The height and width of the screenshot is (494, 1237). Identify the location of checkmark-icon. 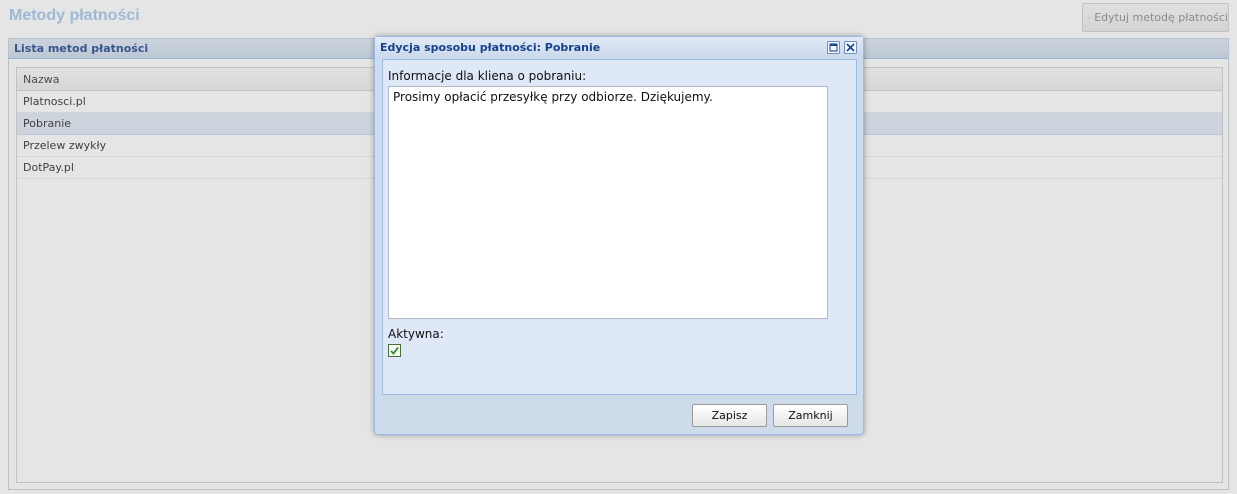
(394, 350).